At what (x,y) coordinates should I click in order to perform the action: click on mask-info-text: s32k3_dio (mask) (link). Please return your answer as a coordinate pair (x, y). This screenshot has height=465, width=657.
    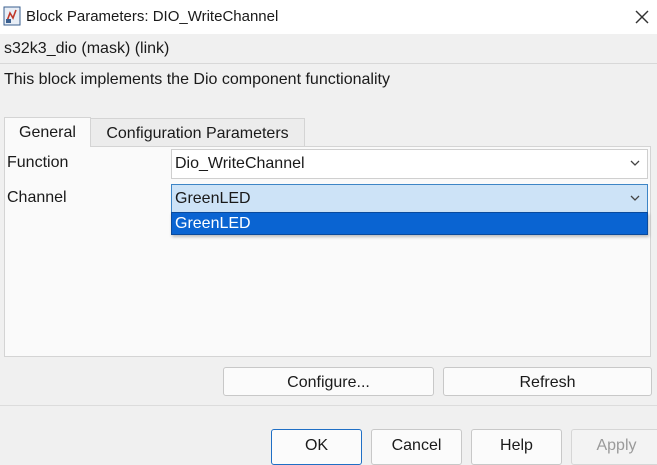
    Looking at the image, I should click on (87, 48).